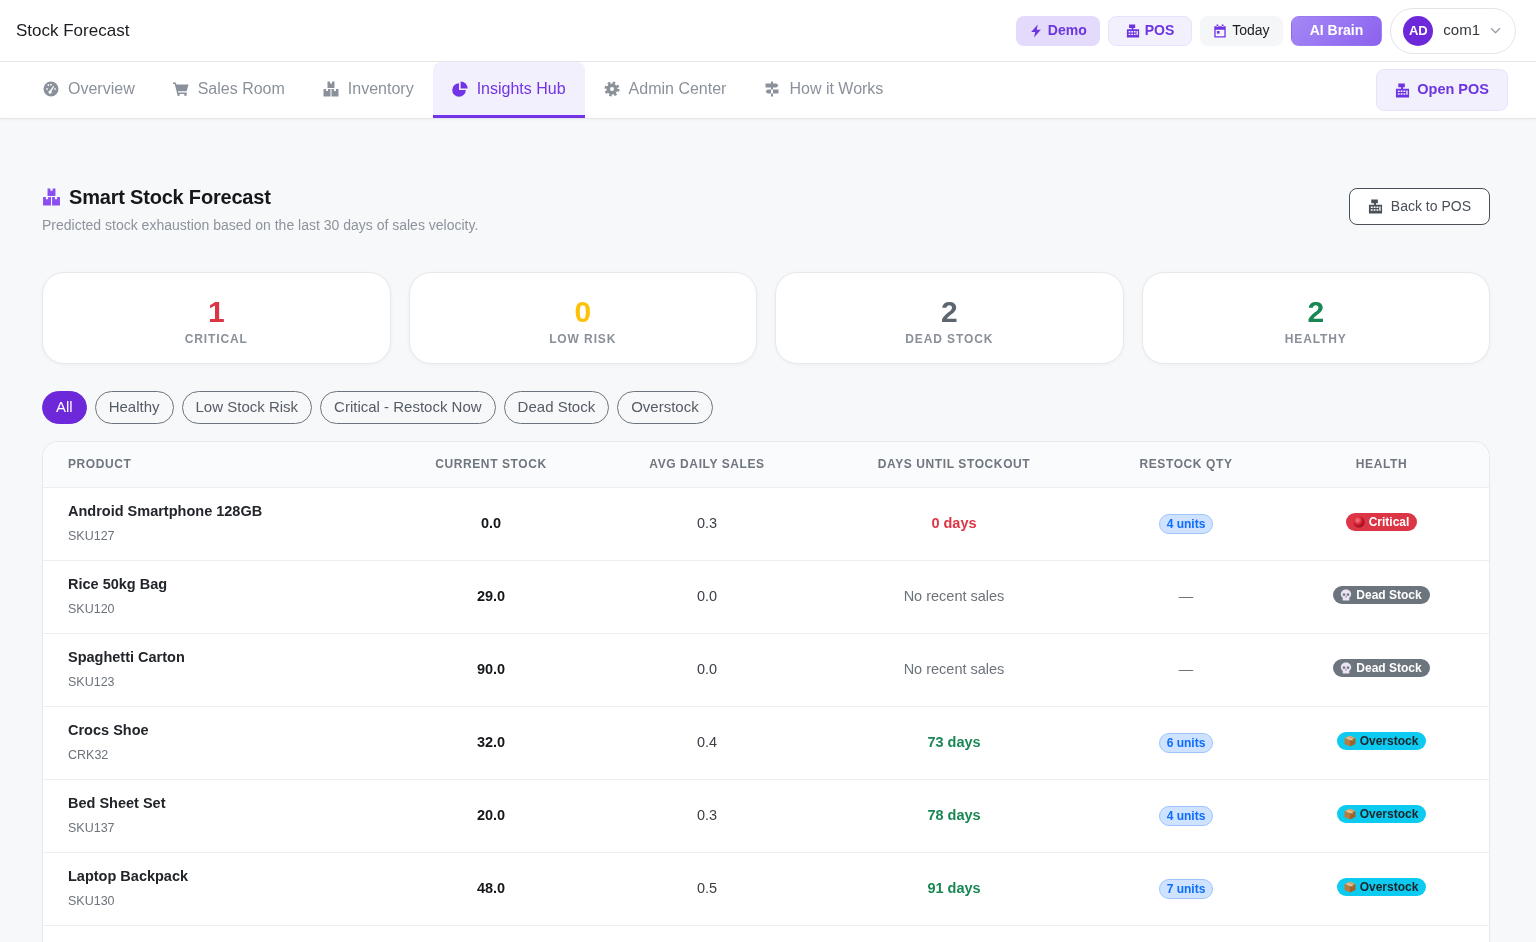 This screenshot has height=942, width=1536. What do you see at coordinates (1419, 206) in the screenshot?
I see `back-to-pos-button: Back to POS` at bounding box center [1419, 206].